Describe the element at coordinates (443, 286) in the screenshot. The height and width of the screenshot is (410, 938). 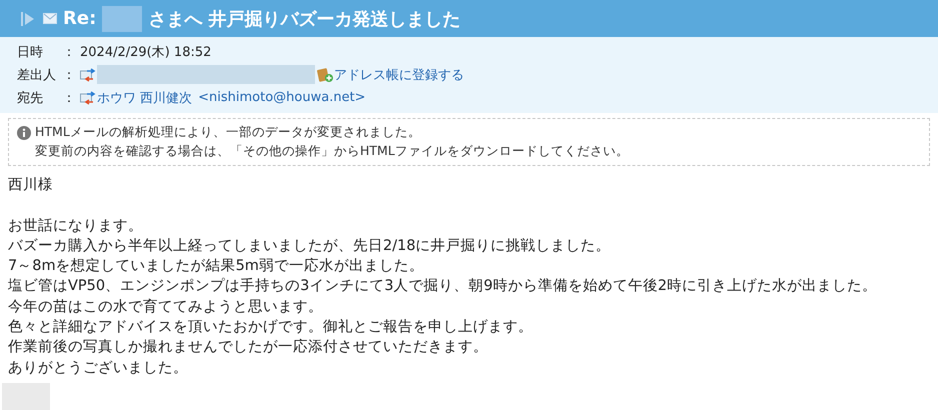
I see `body-text-line: 塩ビ管はVP50、エンジンポンプは手持ちの3インチにて3人で掘り、朝9時から準備を始めて午後2時に引き上げた水が出ました。` at that location.